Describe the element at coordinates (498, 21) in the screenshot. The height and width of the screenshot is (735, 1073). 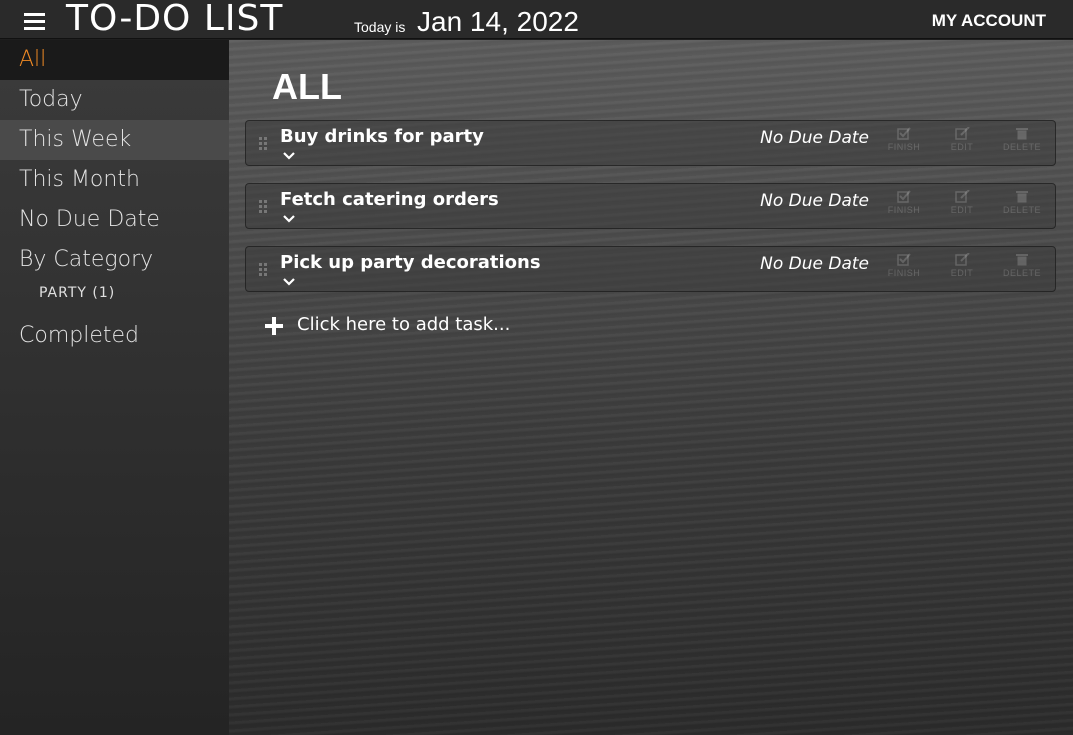
I see `today-date: Jan 14, 2022` at that location.